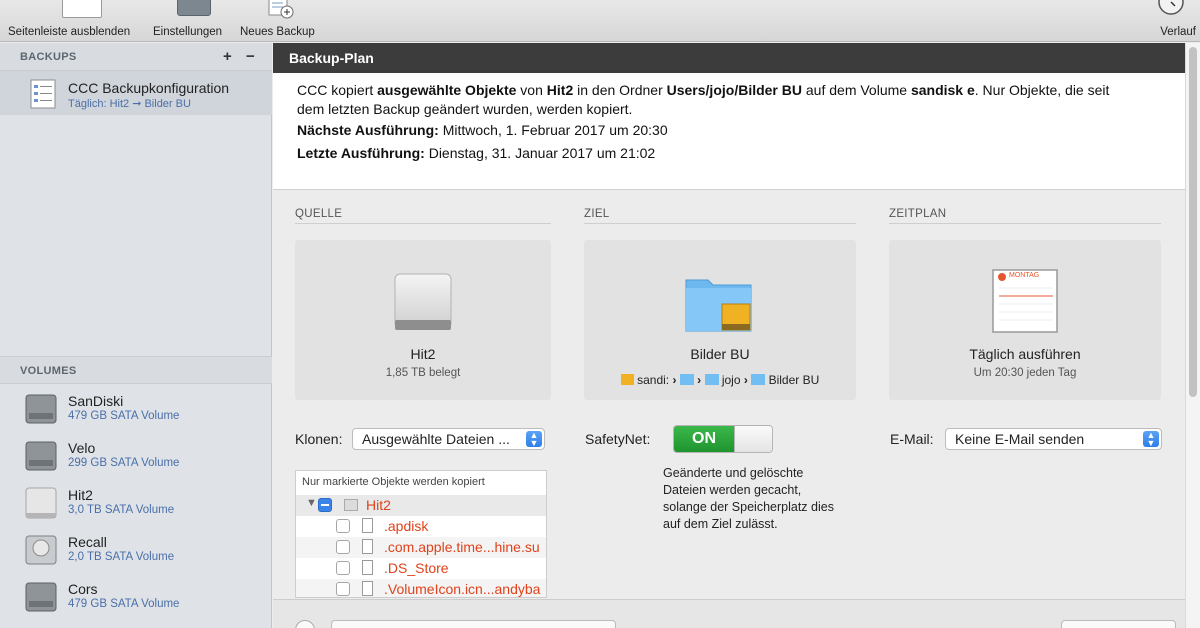  I want to click on tree-root-name: Hit2, so click(378, 505).